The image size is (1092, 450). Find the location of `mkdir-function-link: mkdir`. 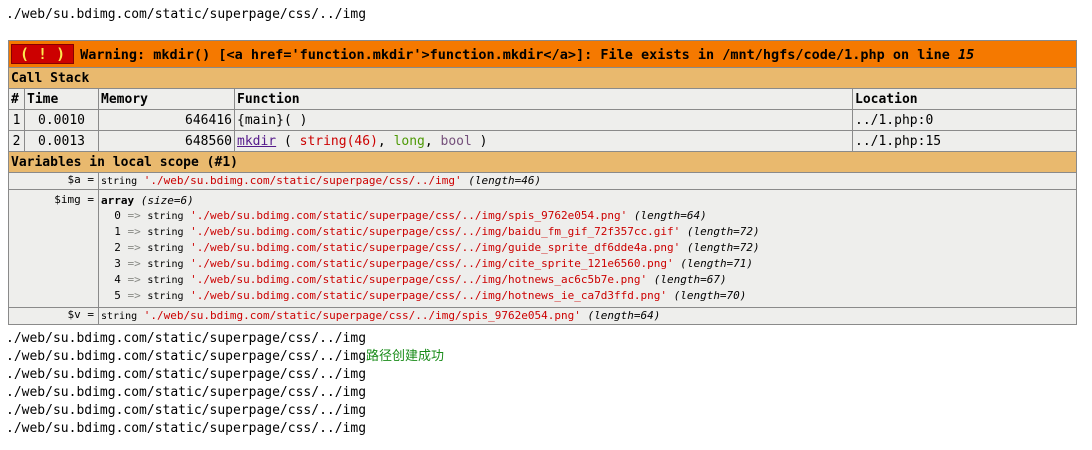

mkdir-function-link: mkdir is located at coordinates (256, 141).